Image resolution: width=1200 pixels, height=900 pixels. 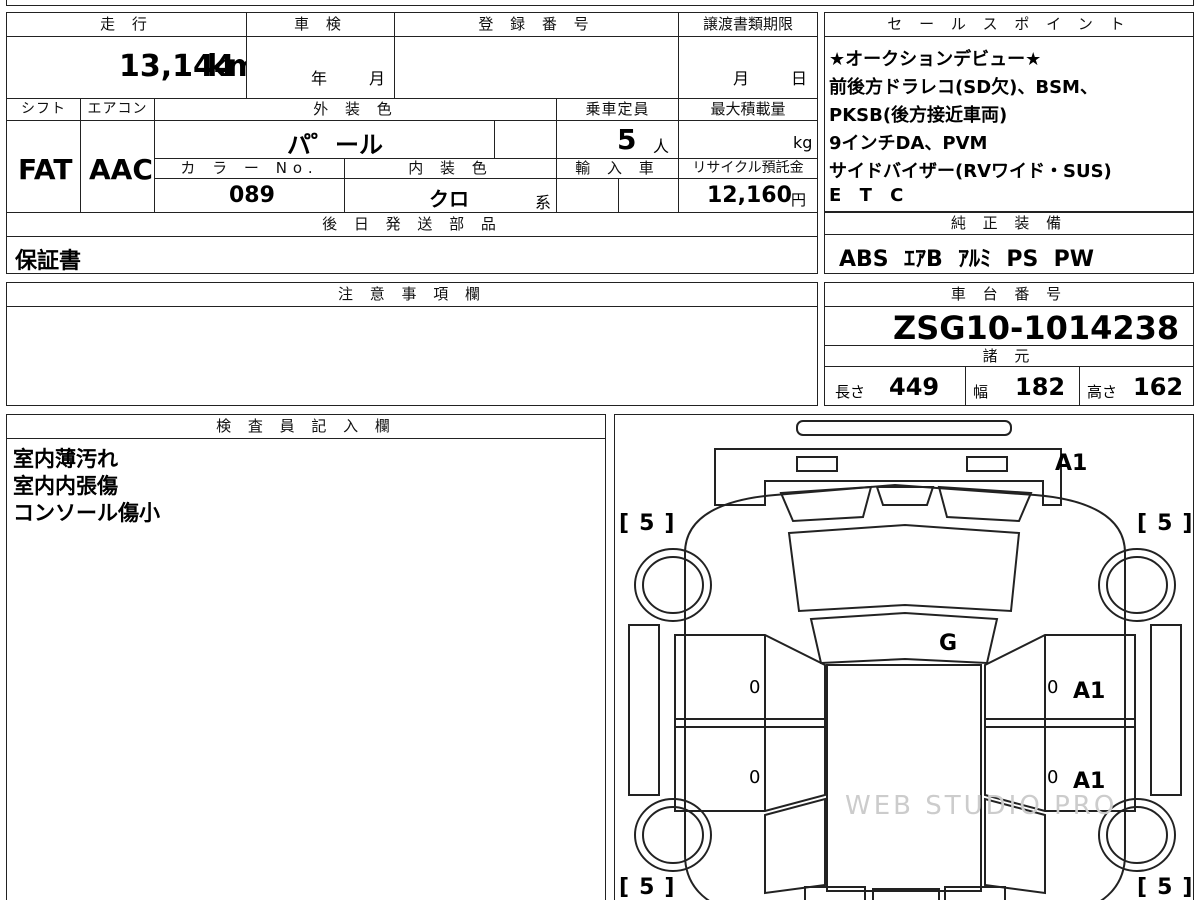 I want to click on ac-cell: AAC, so click(x=118, y=167).